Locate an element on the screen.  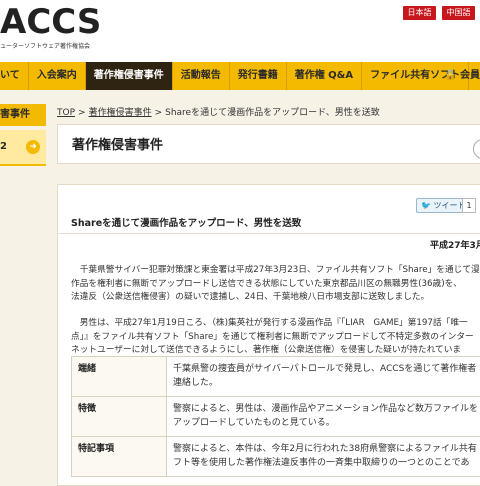
lock-icon: 🔒 is located at coordinates (450, 75).